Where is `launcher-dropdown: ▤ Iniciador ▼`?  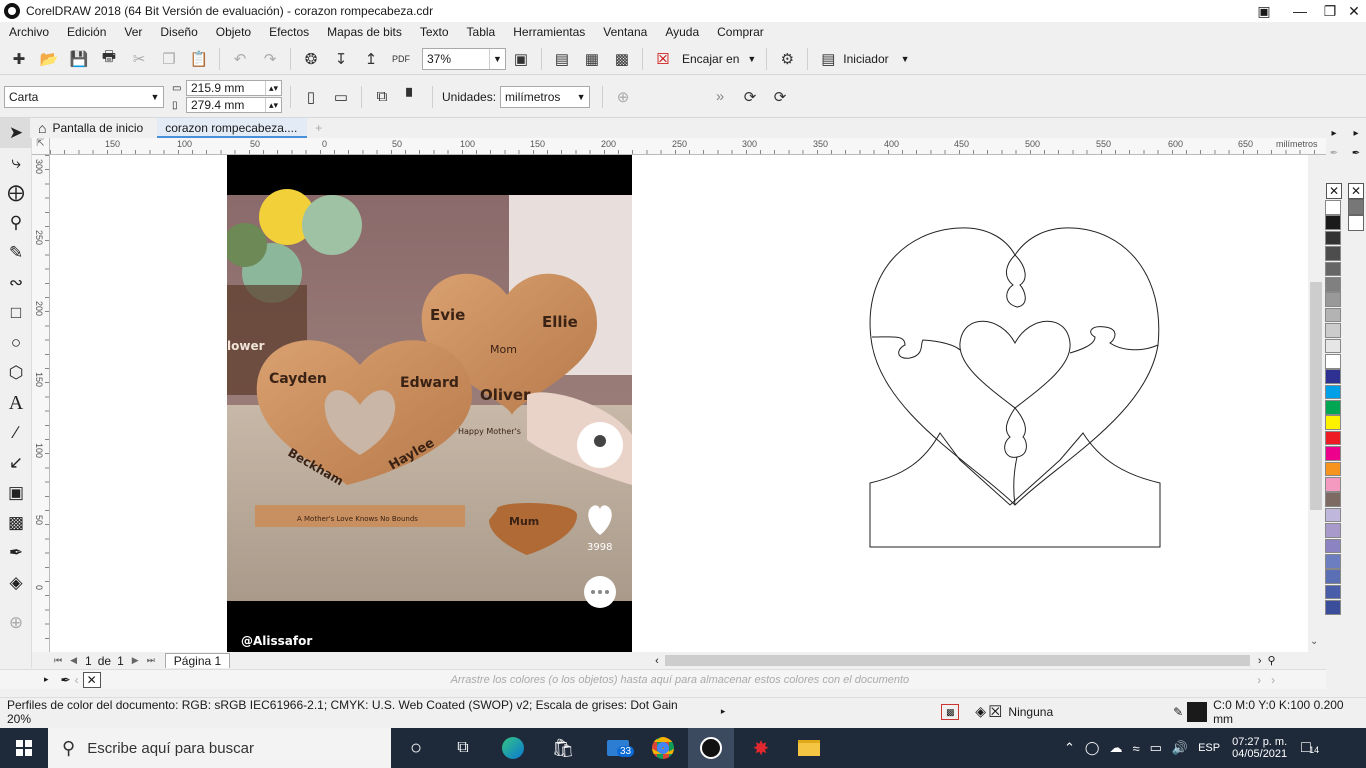 launcher-dropdown: ▤ Iniciador ▼ is located at coordinates (861, 59).